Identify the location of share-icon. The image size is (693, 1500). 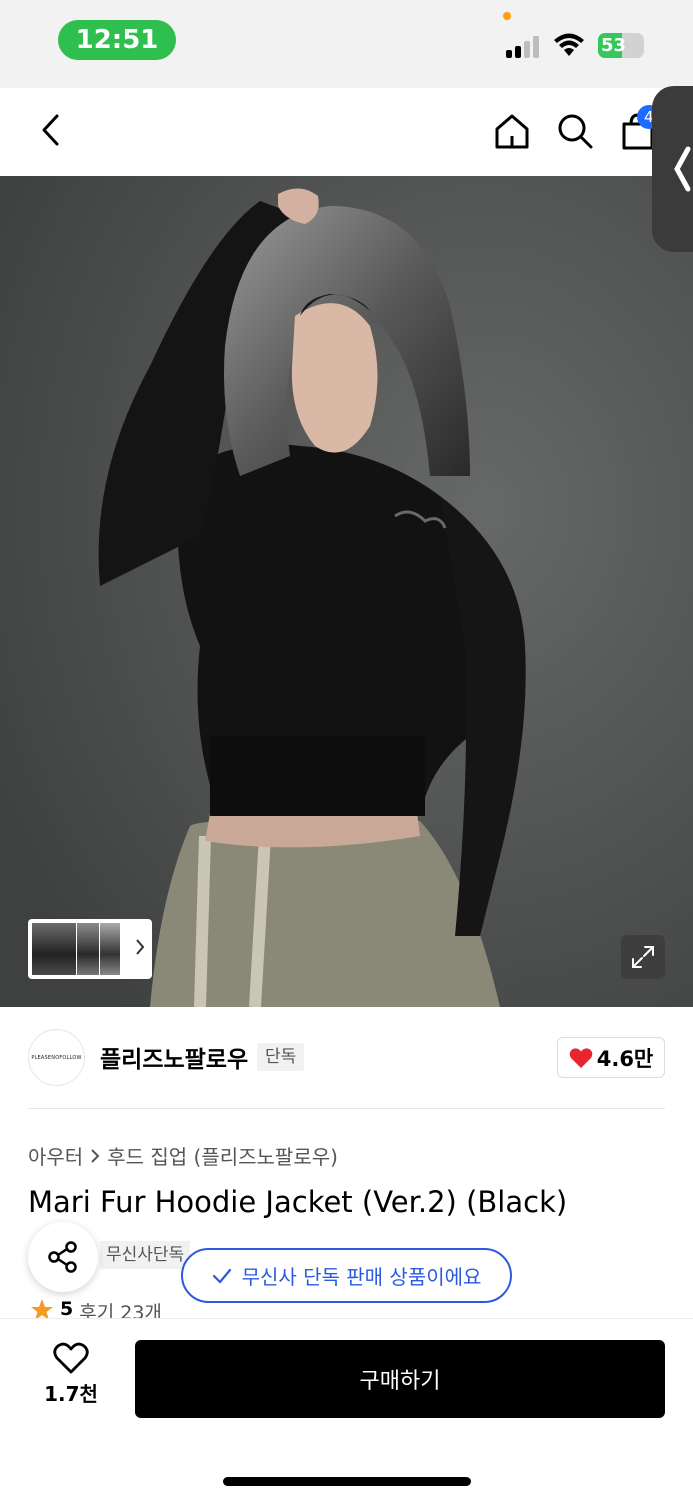
(62, 1257).